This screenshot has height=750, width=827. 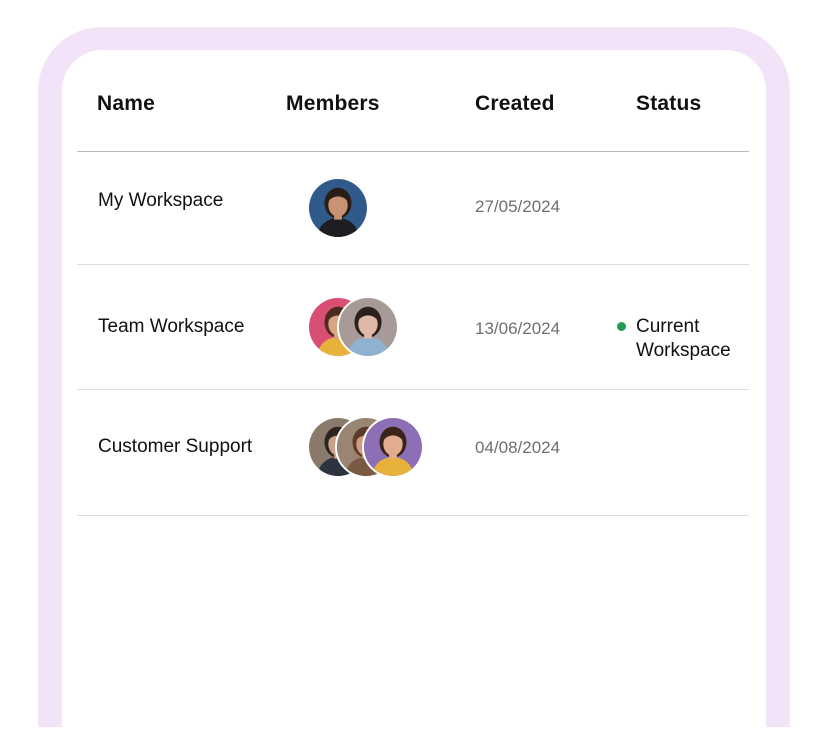 I want to click on status-text: Current Workspace, so click(x=683, y=338).